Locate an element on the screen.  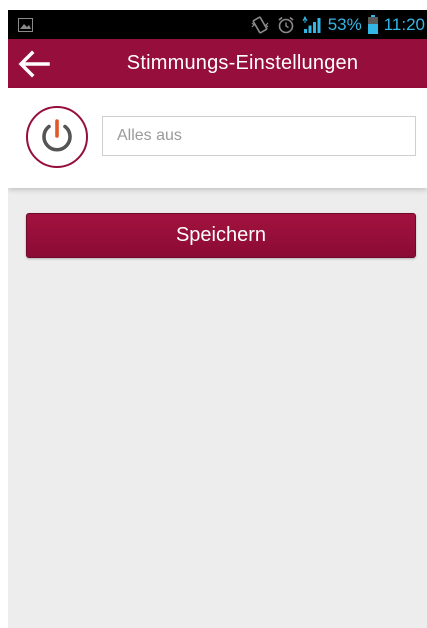
alarm-icon is located at coordinates (286, 25).